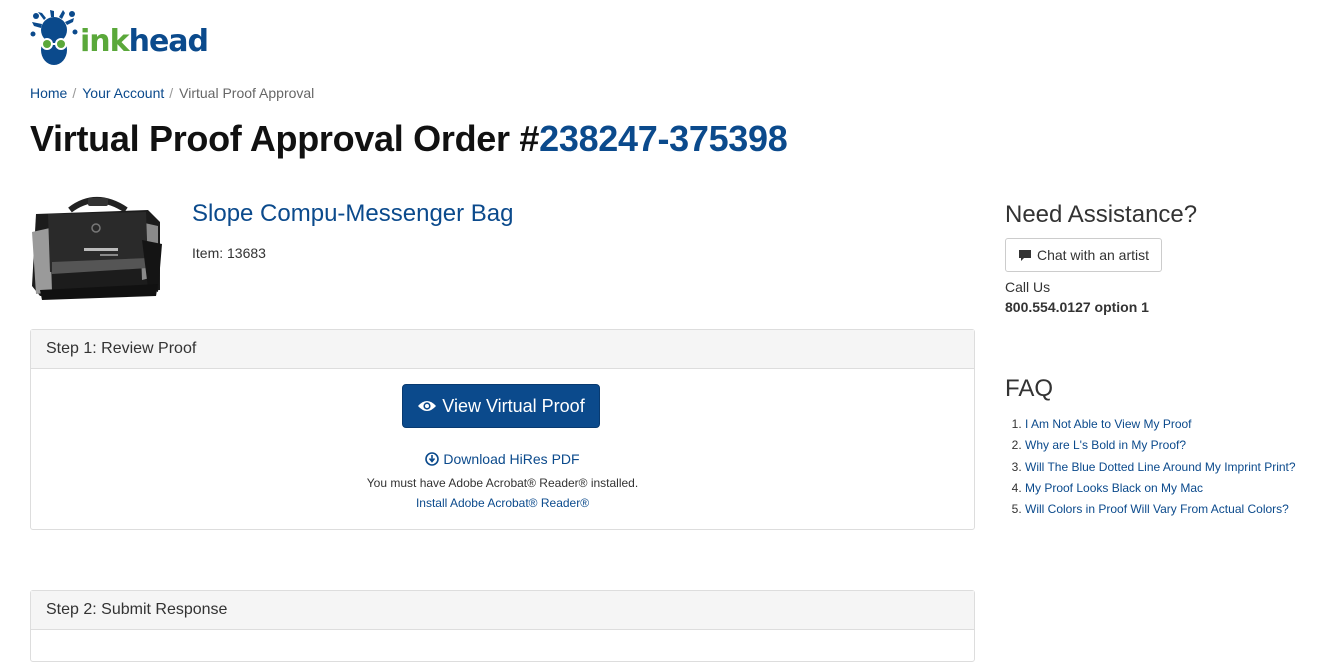 This screenshot has height=662, width=1339. What do you see at coordinates (105, 41) in the screenshot?
I see `logo-wordmark-ink: ink` at bounding box center [105, 41].